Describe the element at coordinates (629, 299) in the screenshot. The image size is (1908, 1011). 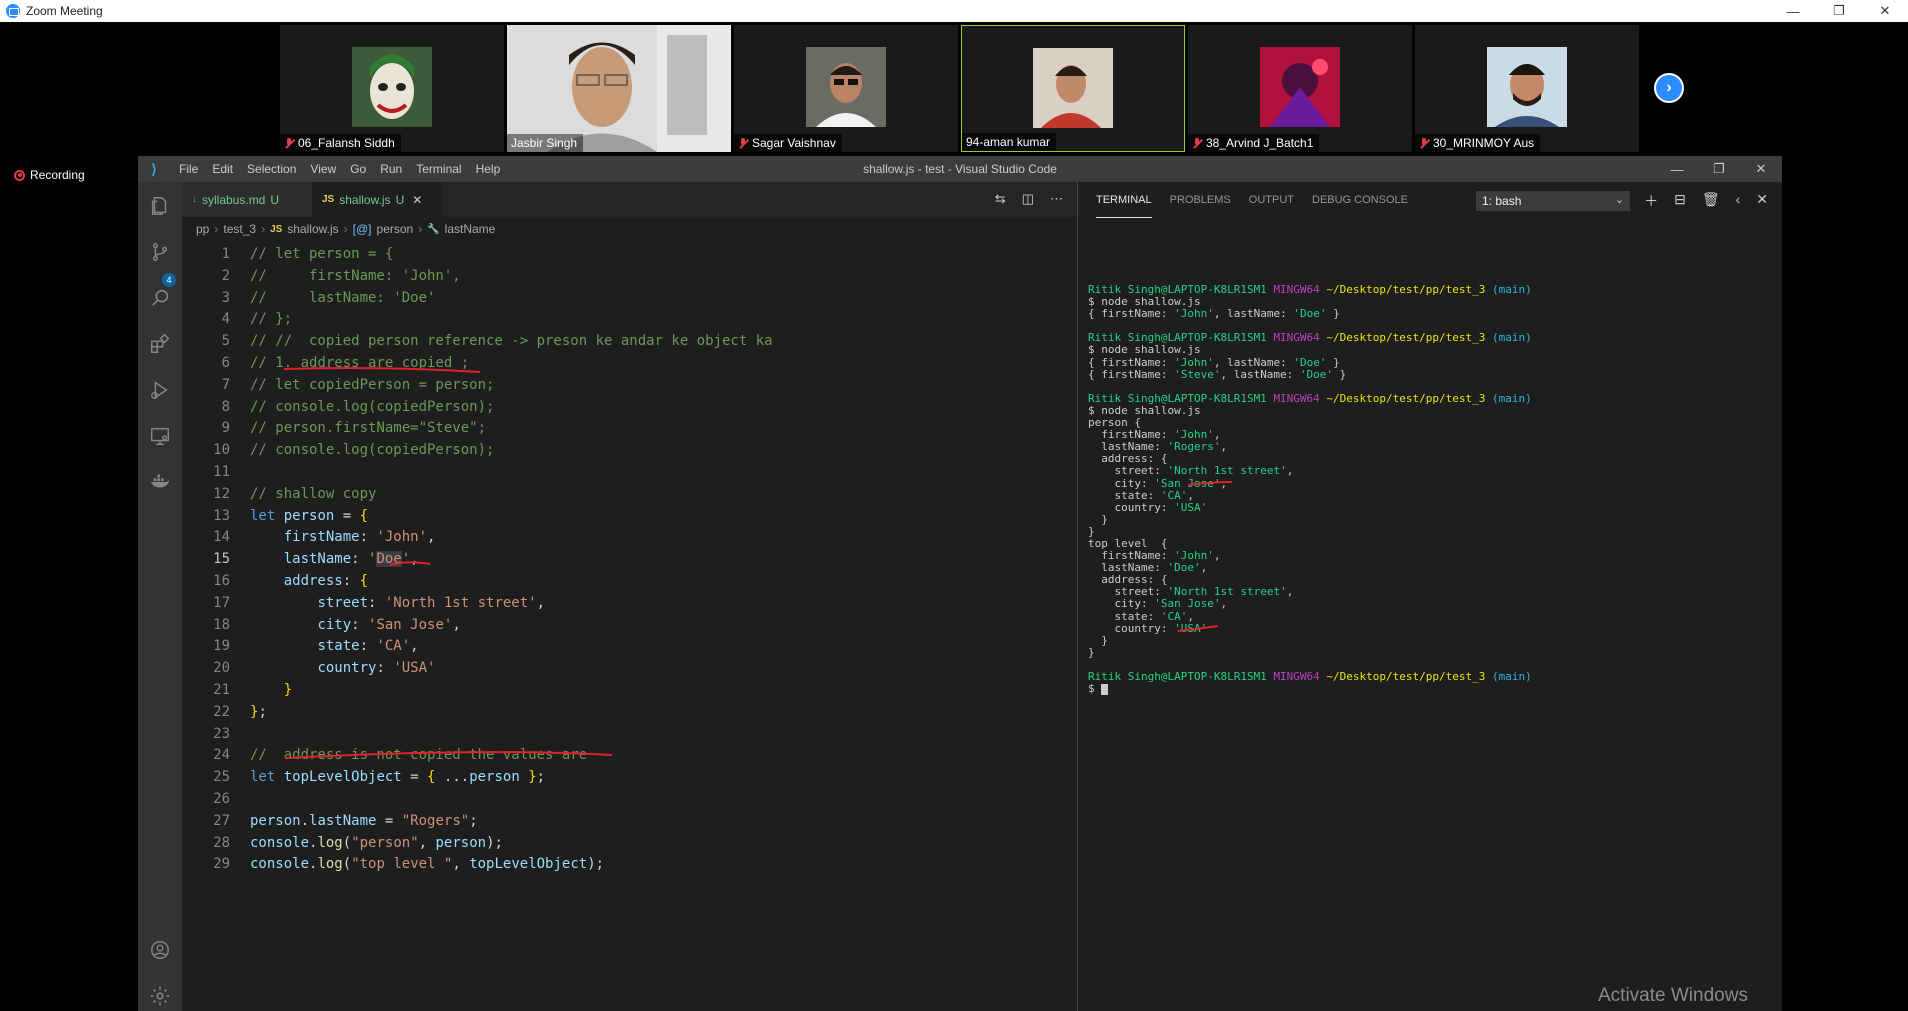
I see `code-line: 3 // lastName: 'Doe'` at that location.